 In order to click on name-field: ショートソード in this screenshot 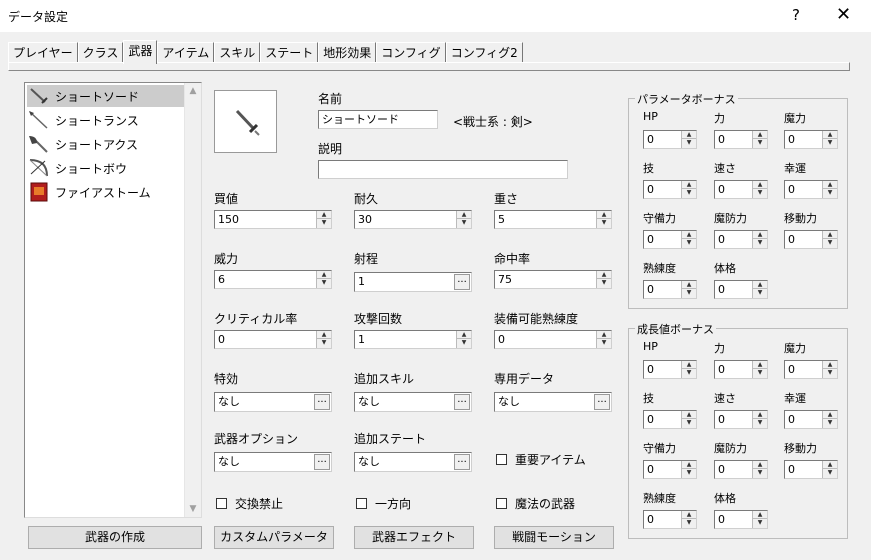, I will do `click(378, 119)`.